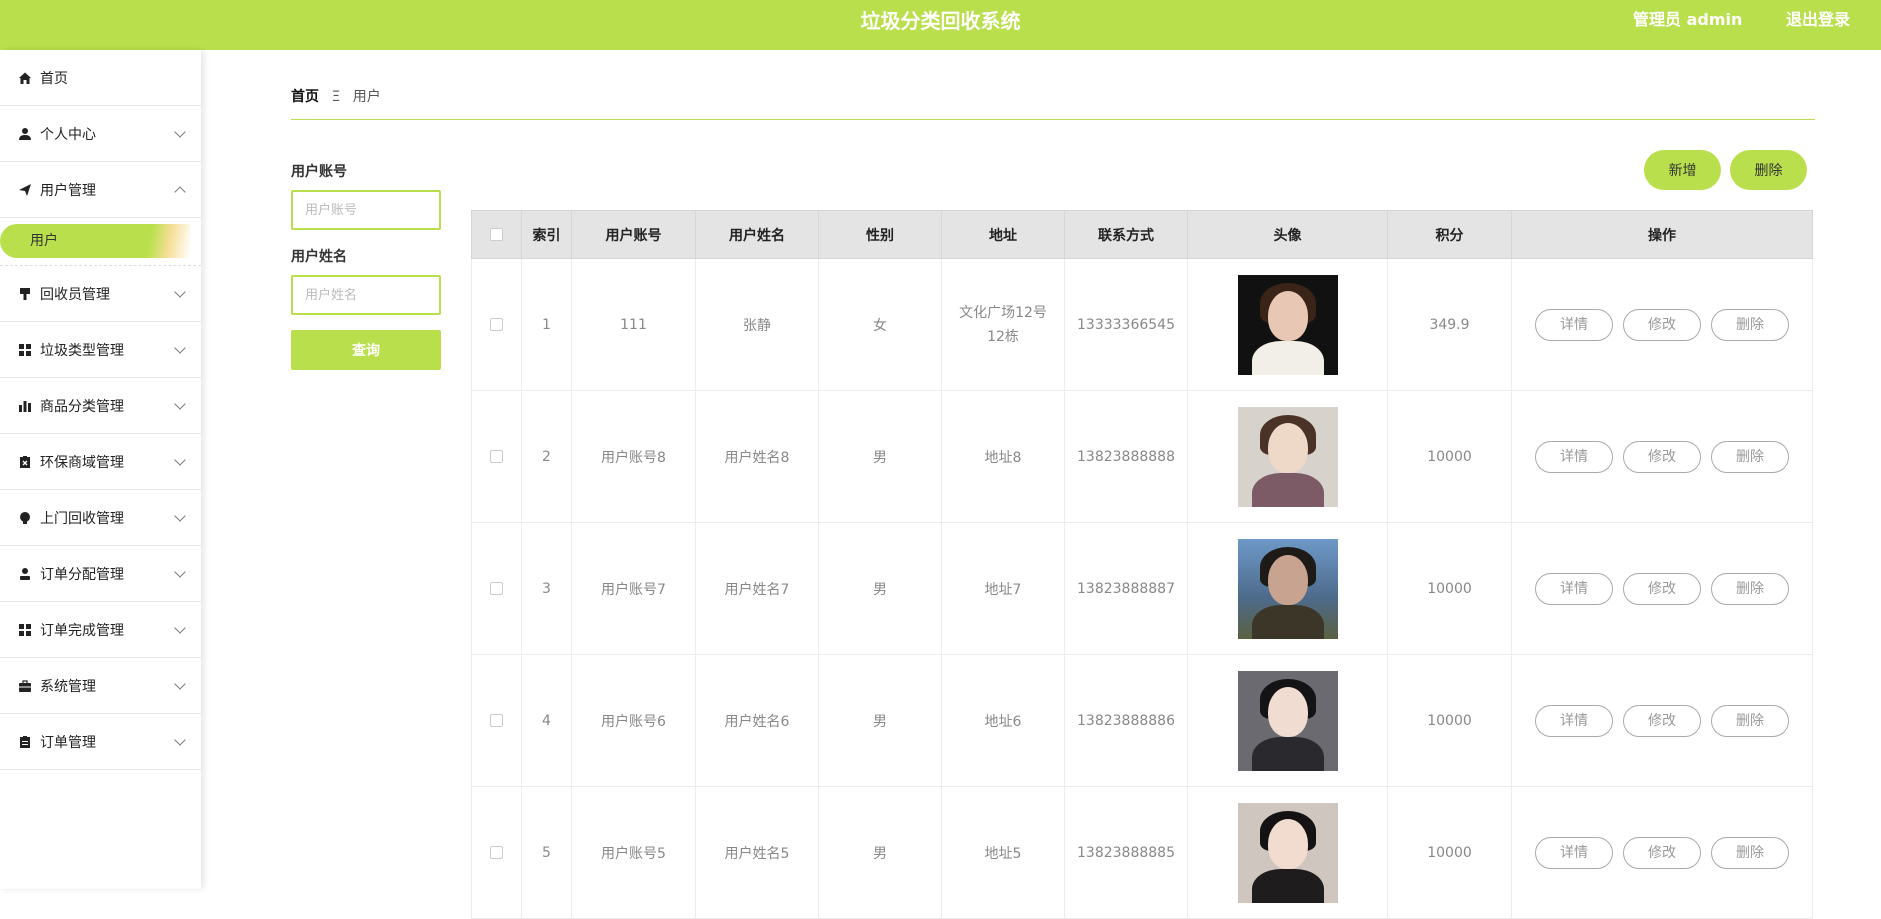 This screenshot has height=919, width=1881. Describe the element at coordinates (757, 720) in the screenshot. I see `cell-name: 用户姓名6` at that location.